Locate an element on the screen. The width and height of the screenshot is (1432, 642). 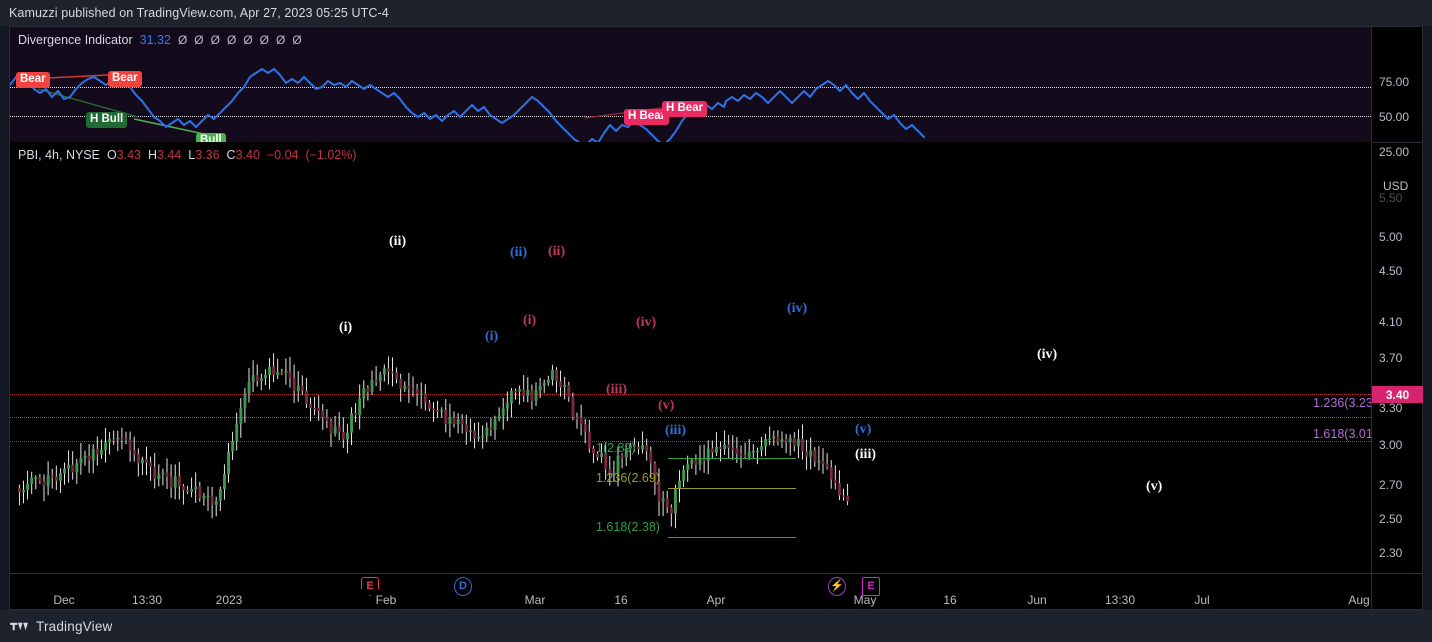
wave-label-1: (ii) is located at coordinates (397, 242).